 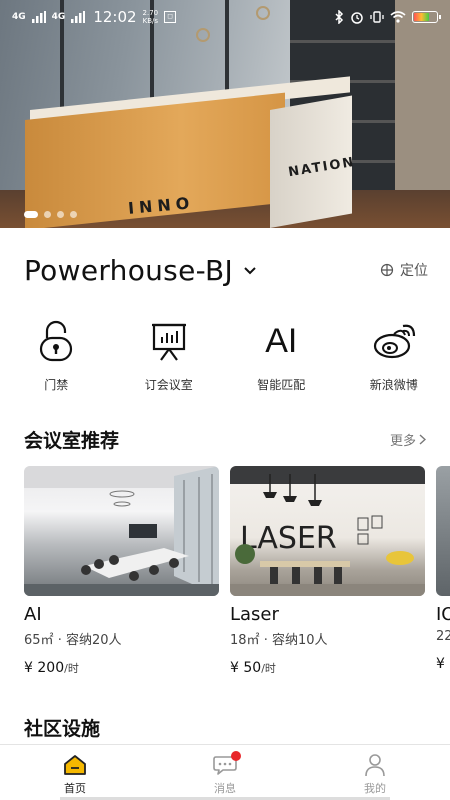 What do you see at coordinates (121, 668) in the screenshot?
I see `room-price: ¥ 200/时` at bounding box center [121, 668].